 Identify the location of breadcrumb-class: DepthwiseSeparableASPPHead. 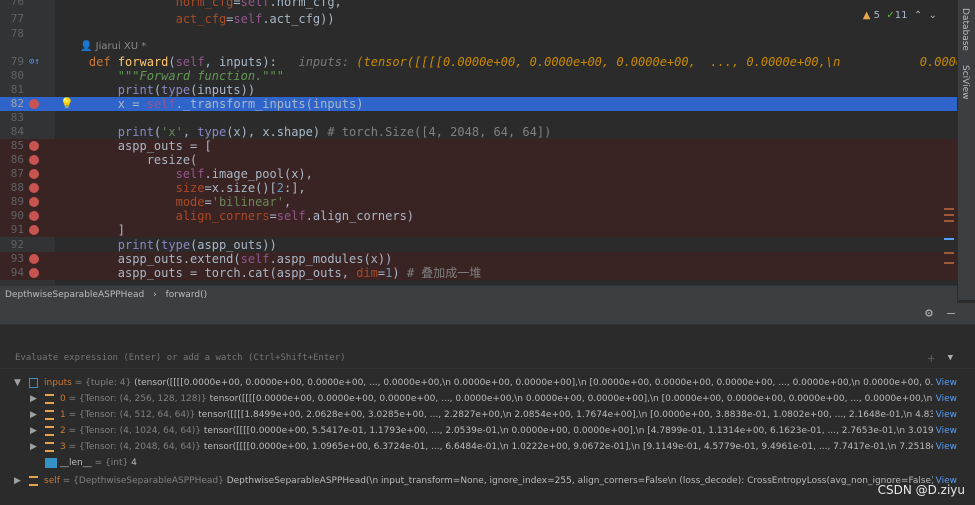
(74, 295).